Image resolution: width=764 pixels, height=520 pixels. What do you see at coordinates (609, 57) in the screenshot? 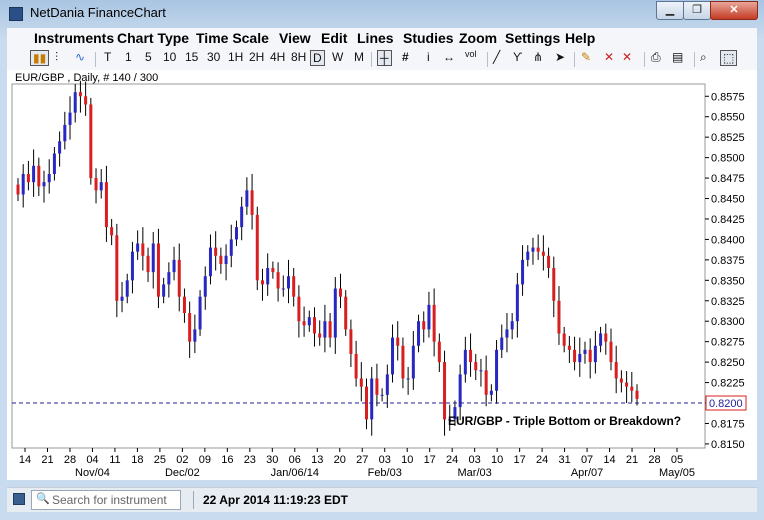
I see `delete-icon: ✕` at bounding box center [609, 57].